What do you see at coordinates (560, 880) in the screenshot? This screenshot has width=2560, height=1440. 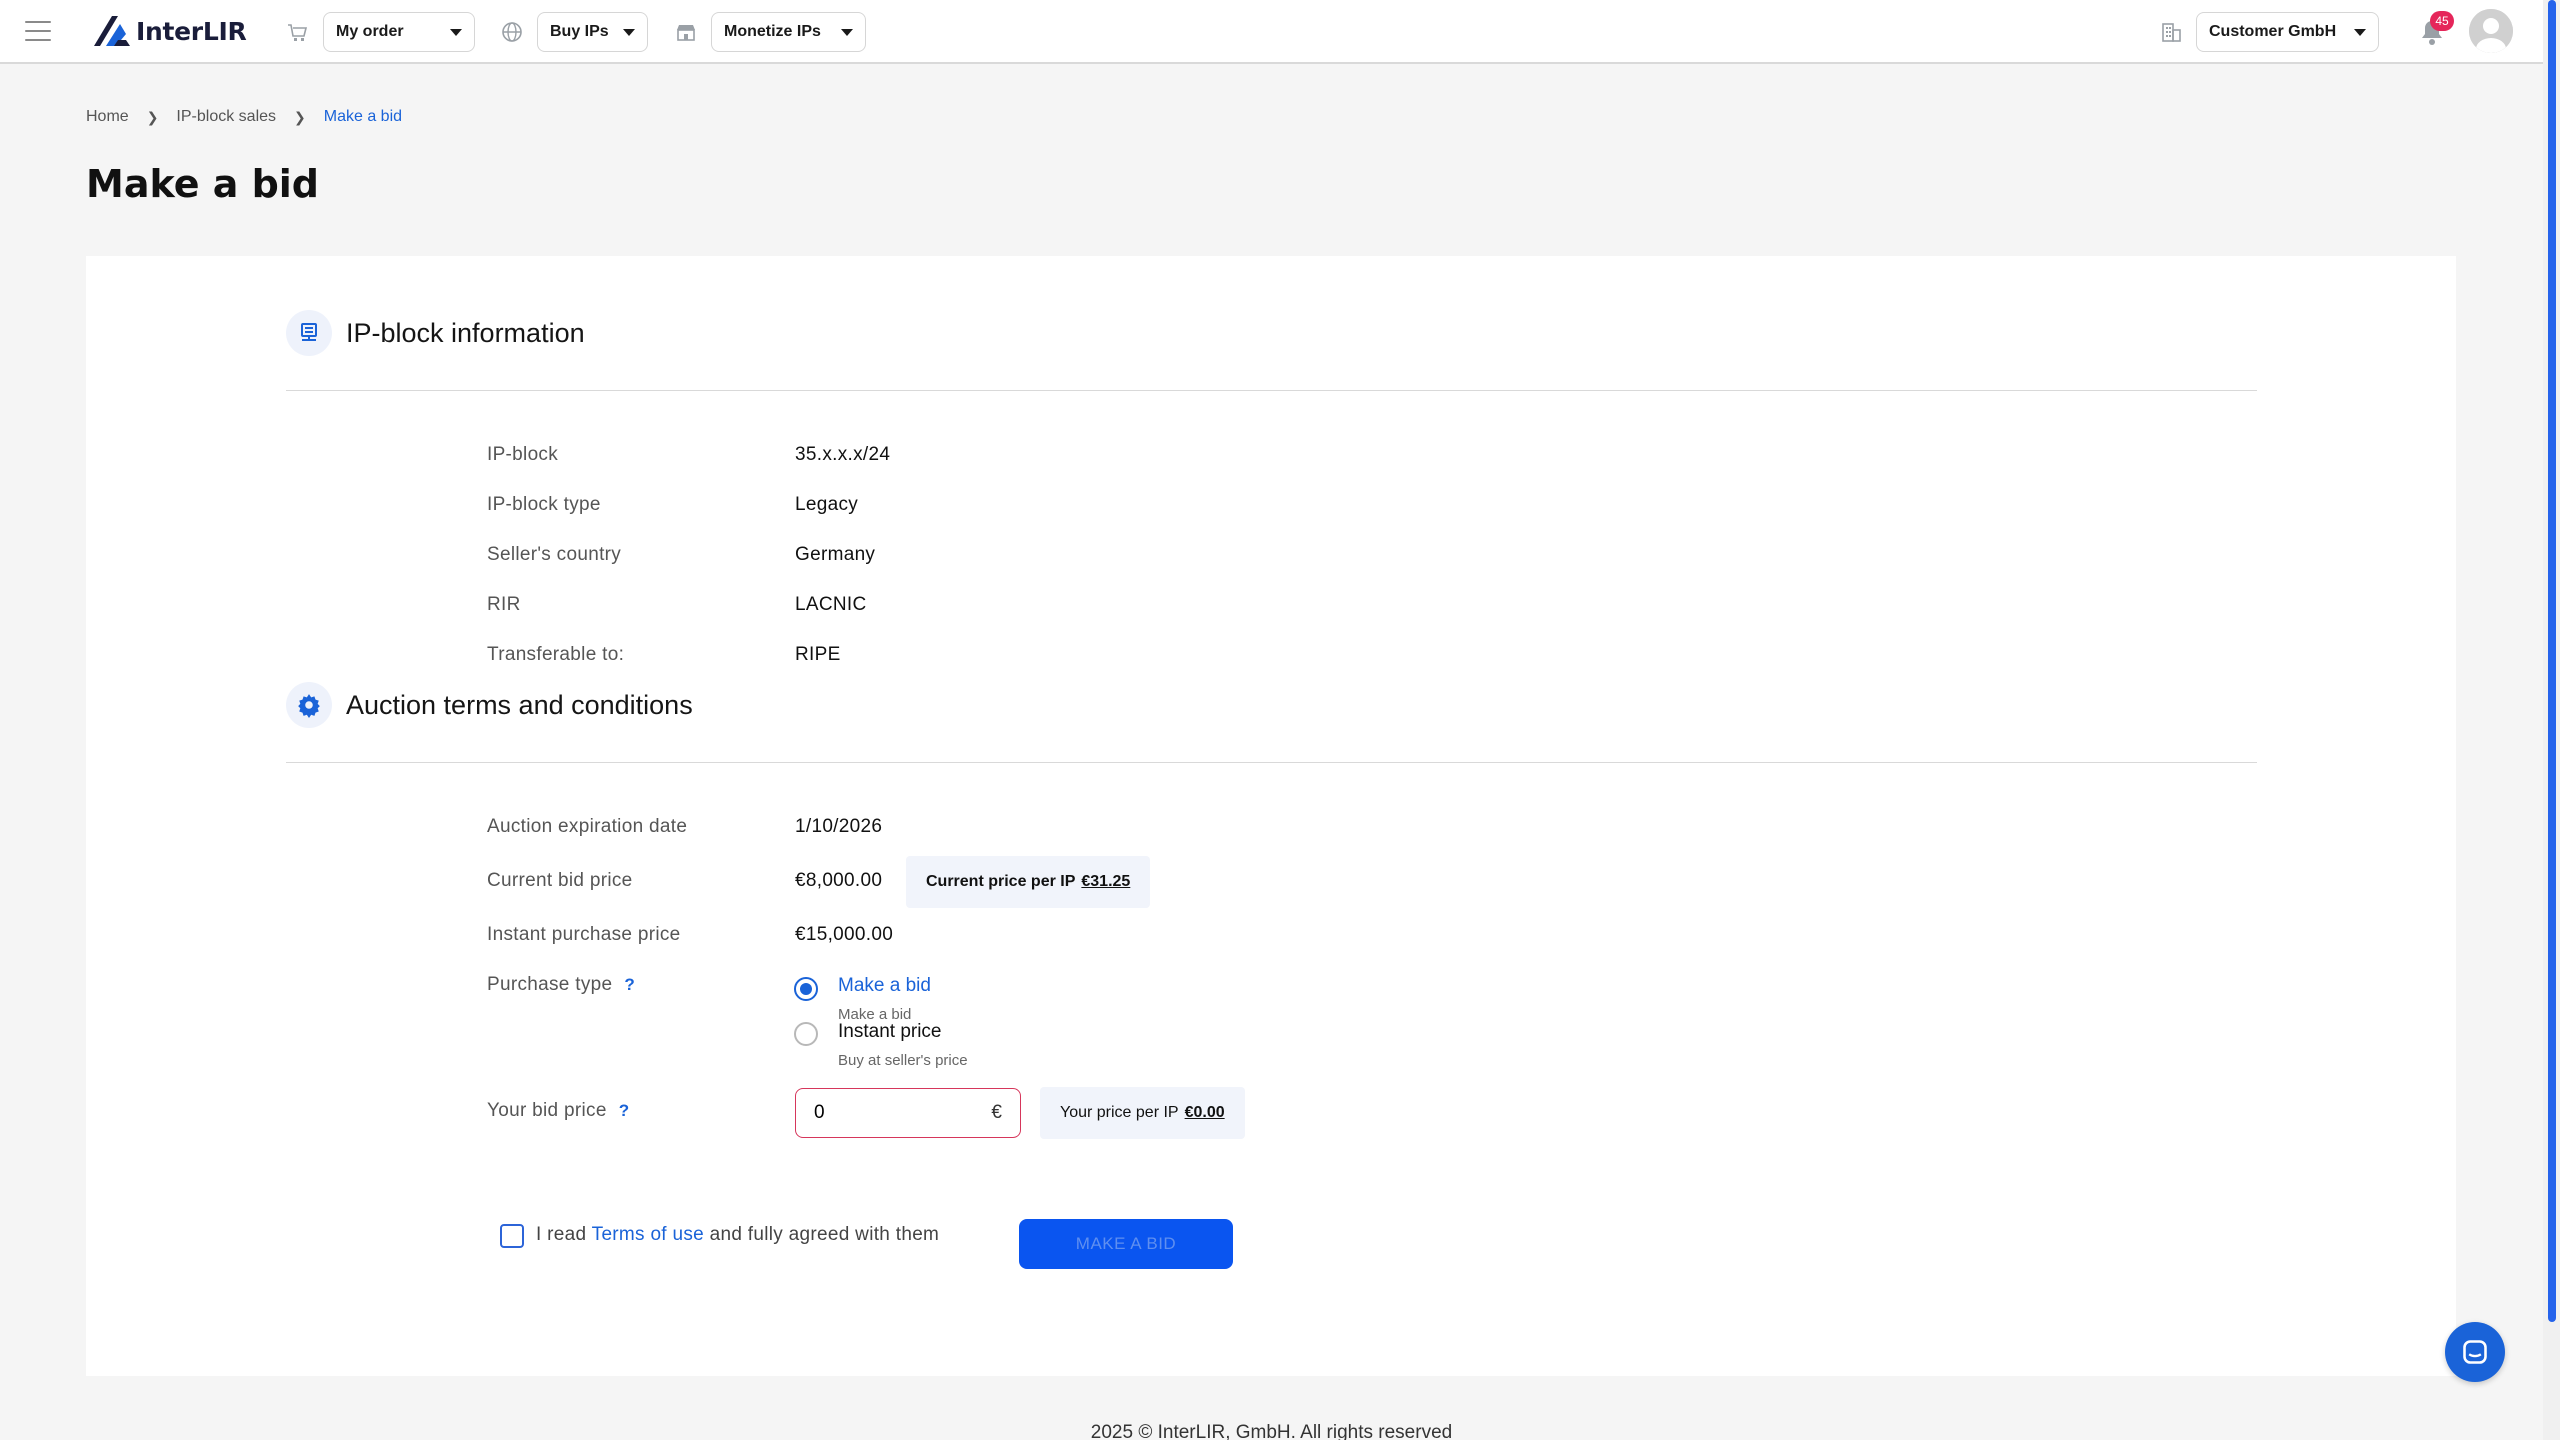 I see `current-bid-label: Current bid price` at bounding box center [560, 880].